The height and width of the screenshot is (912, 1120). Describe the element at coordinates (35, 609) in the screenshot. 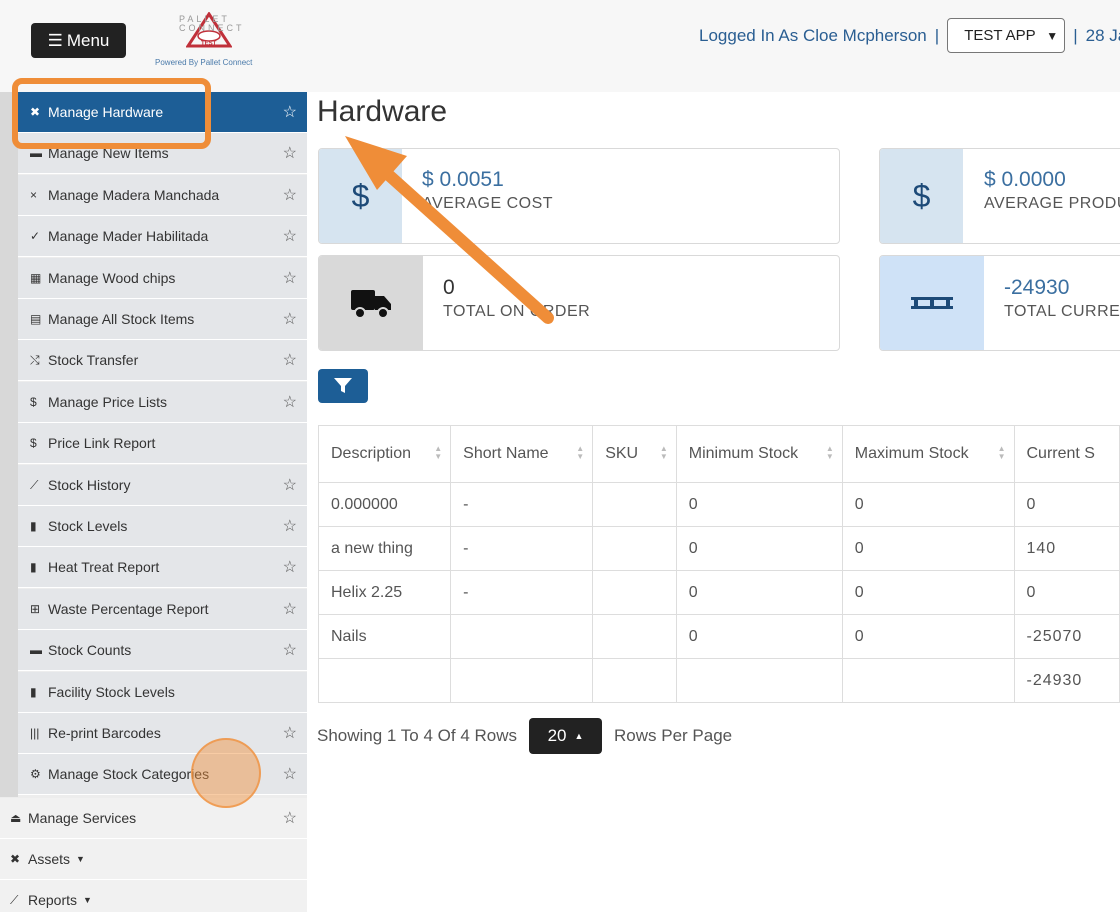

I see `menu-item-icon: ⊞` at that location.